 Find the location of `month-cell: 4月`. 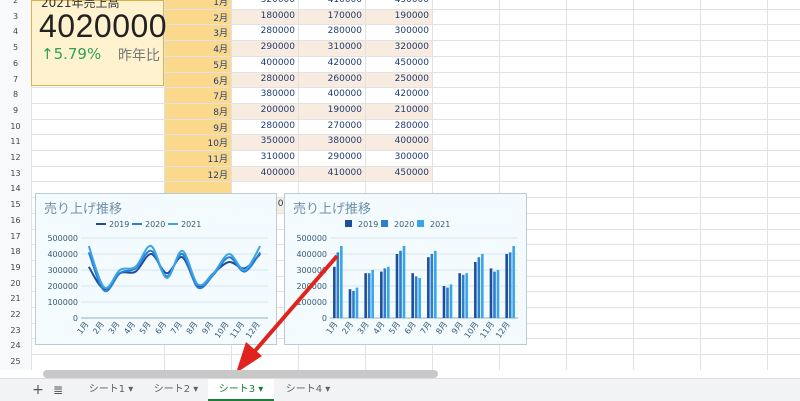

month-cell: 4月 is located at coordinates (197, 48).